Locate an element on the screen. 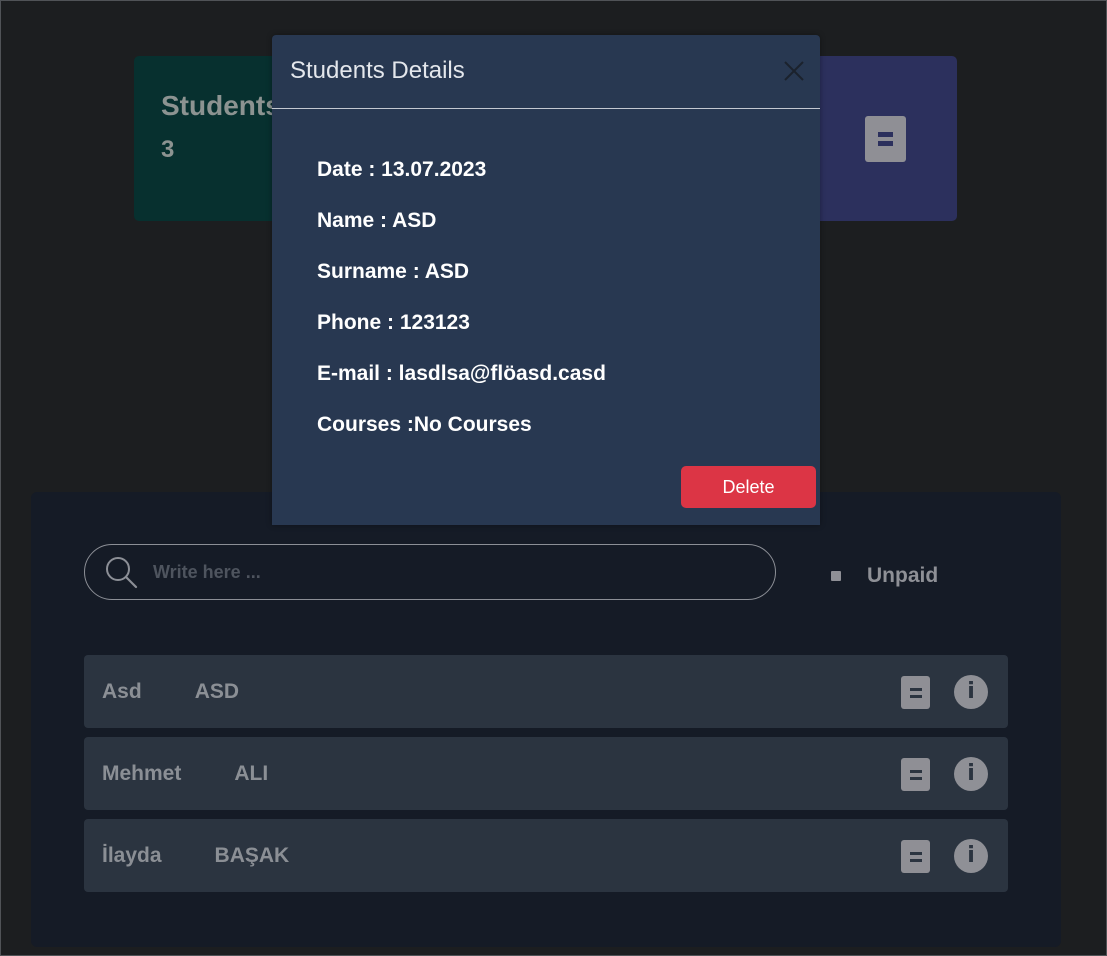 This screenshot has width=1107, height=956. student-name: Mehmet is located at coordinates (142, 773).